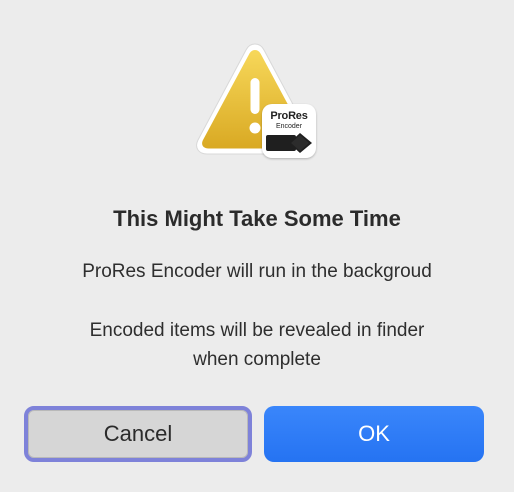 This screenshot has height=492, width=514. What do you see at coordinates (289, 143) in the screenshot?
I see `encoder-graphic-icon` at bounding box center [289, 143].